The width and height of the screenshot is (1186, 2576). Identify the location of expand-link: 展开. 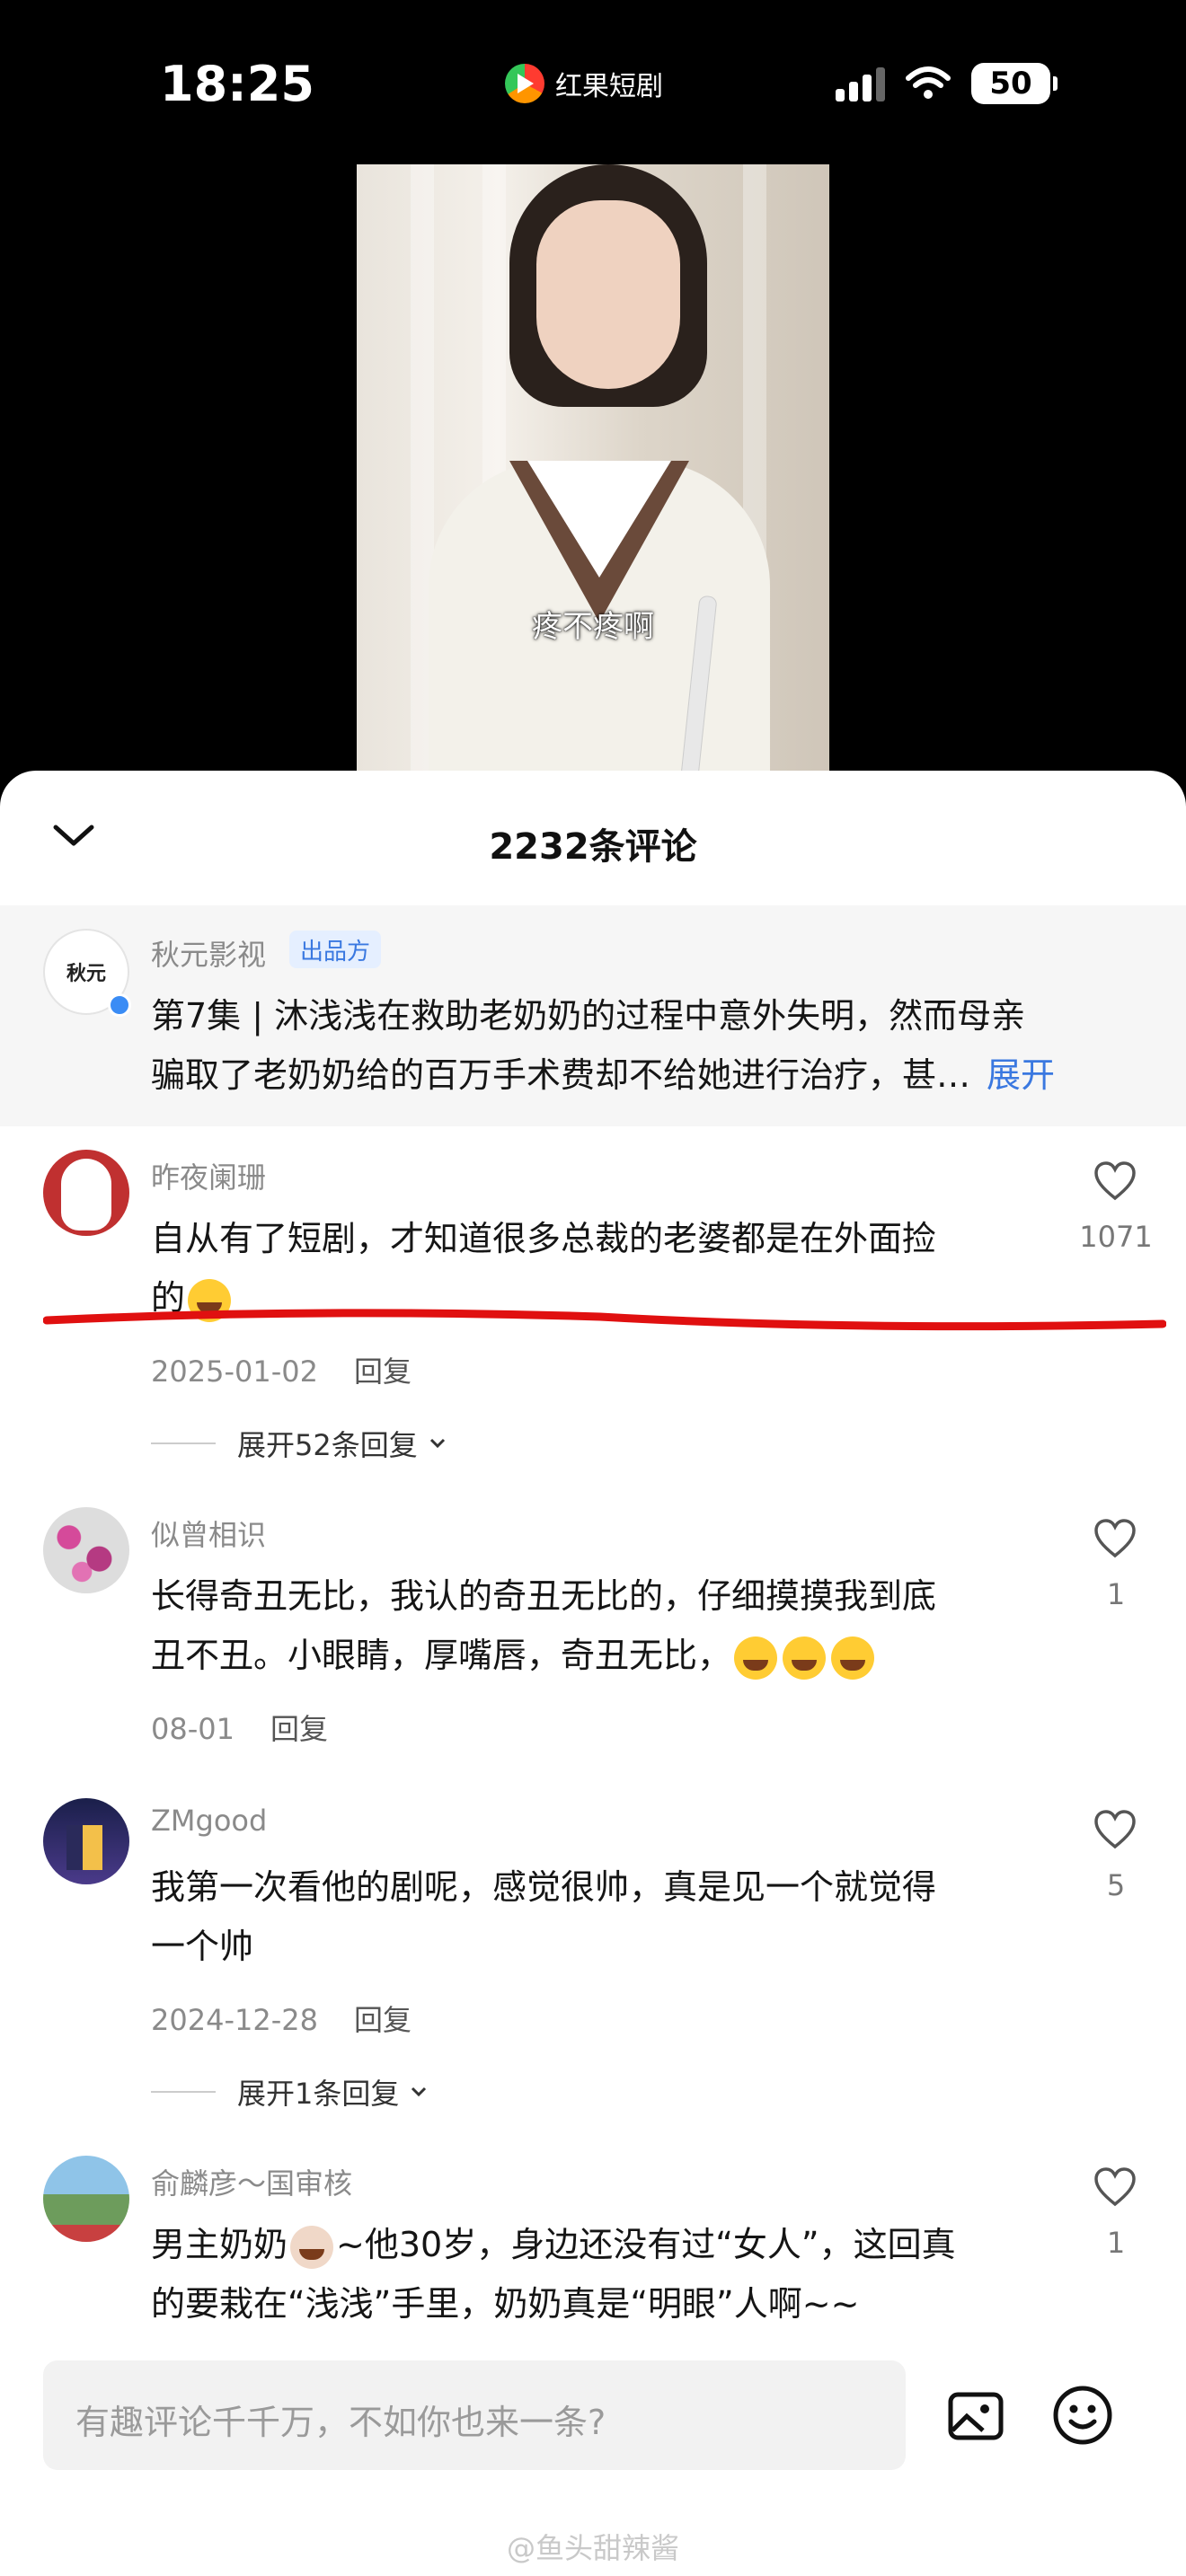
(1021, 1075).